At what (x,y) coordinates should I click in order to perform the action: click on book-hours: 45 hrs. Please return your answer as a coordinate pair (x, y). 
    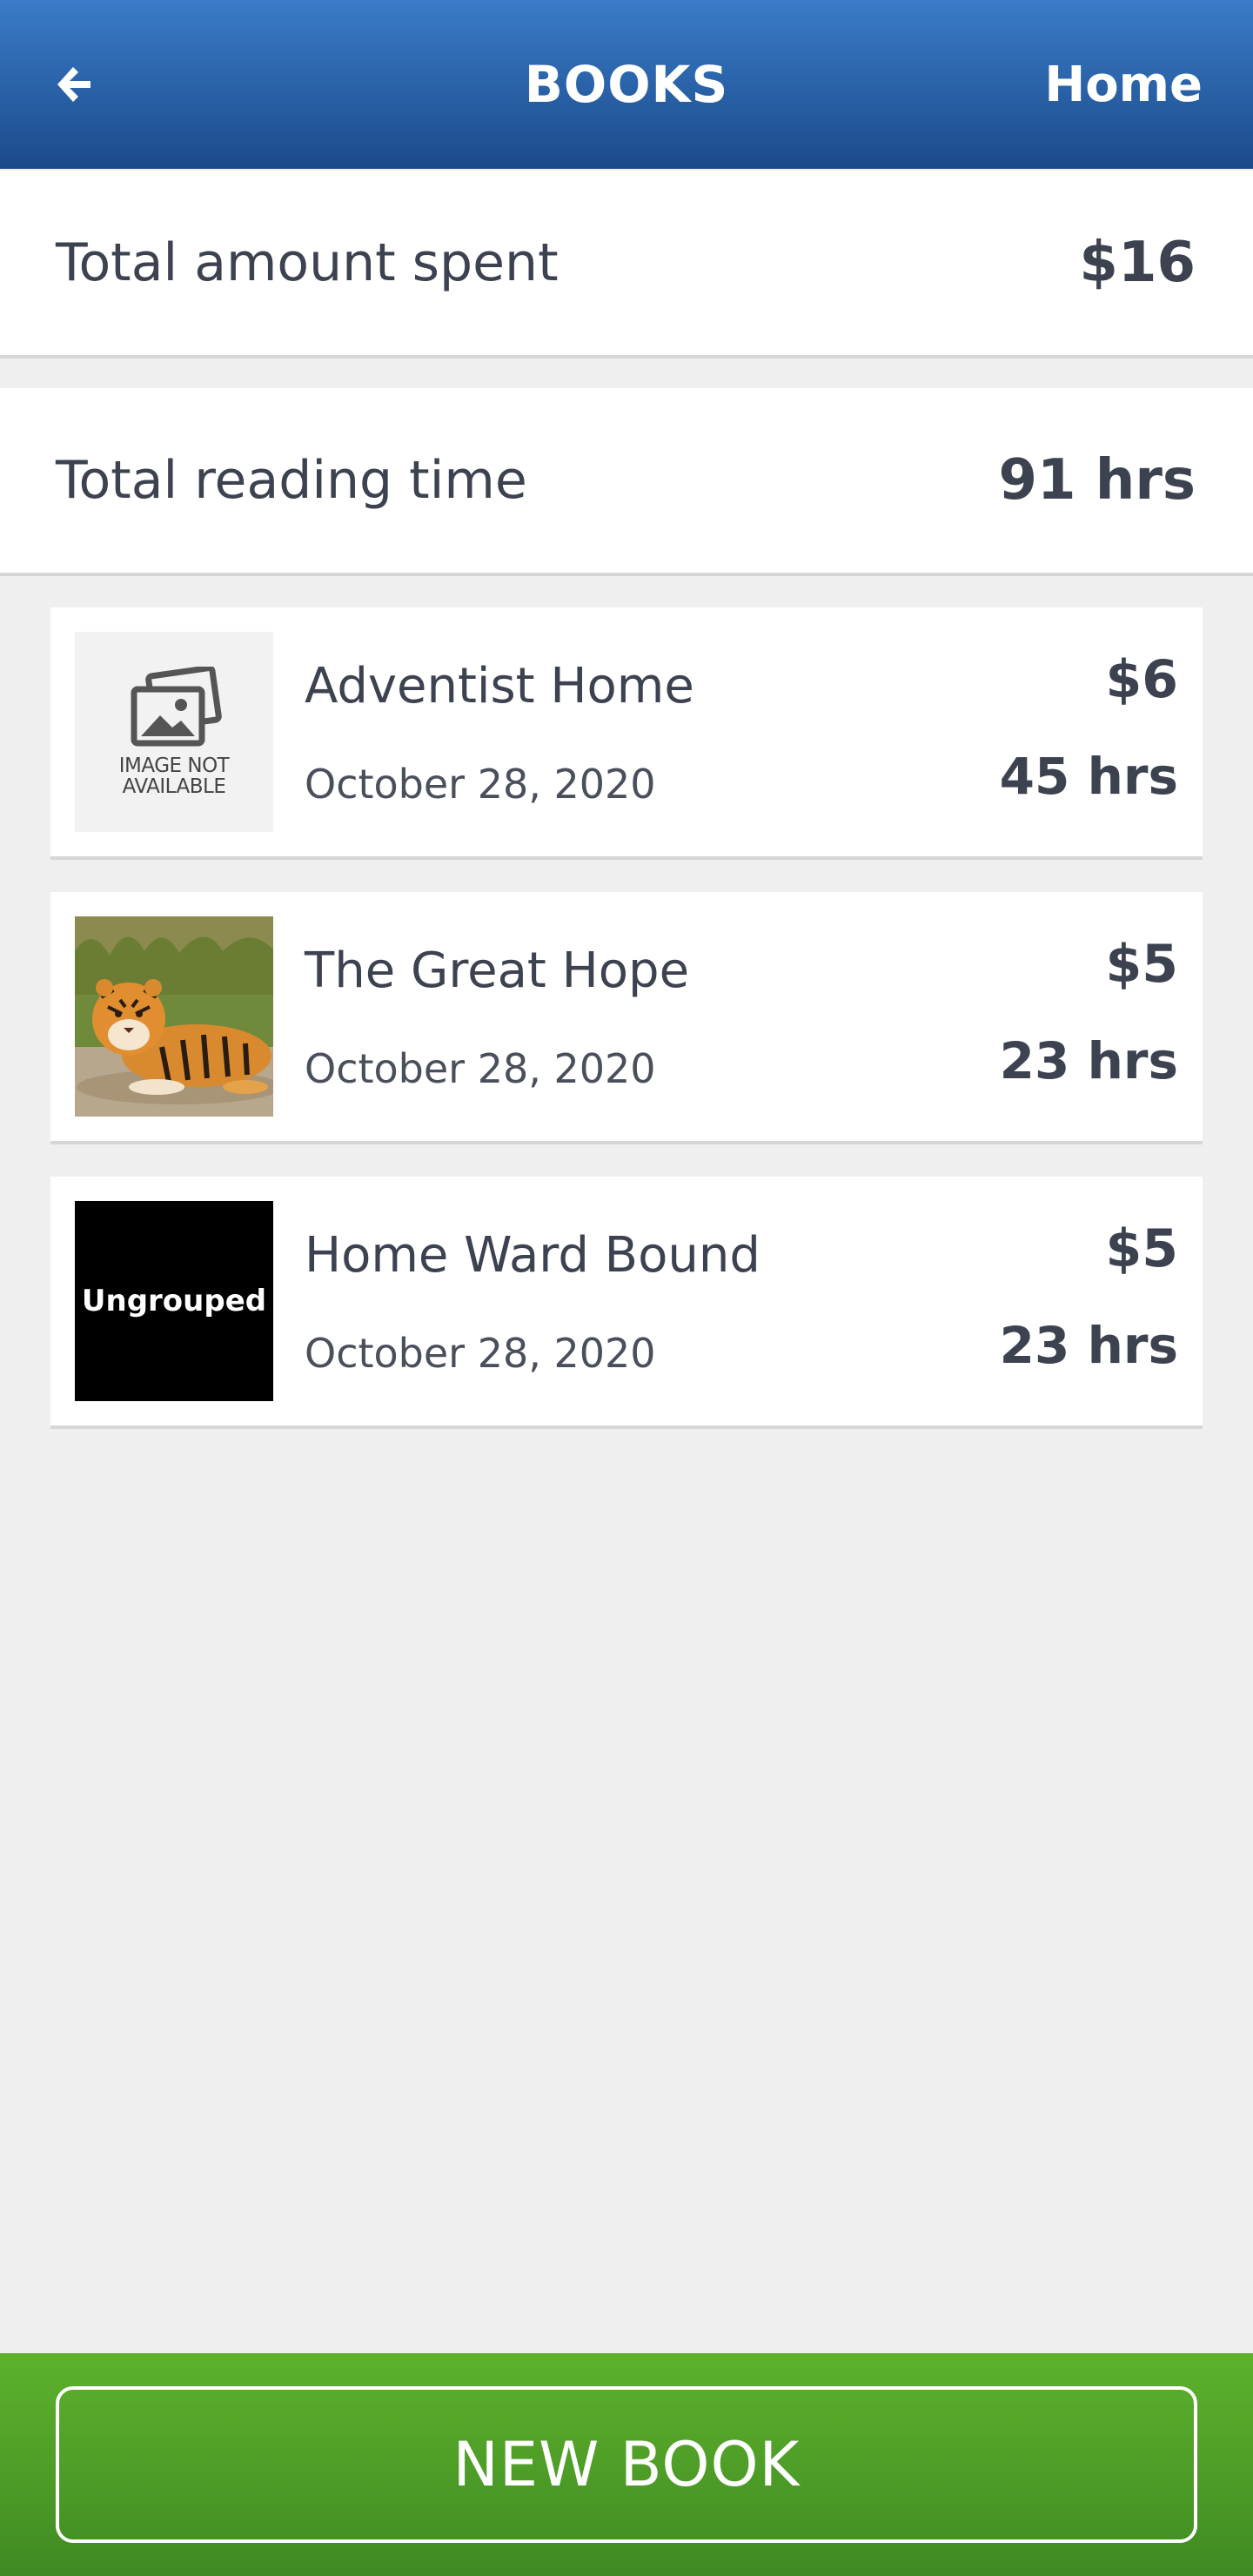
    Looking at the image, I should click on (1088, 776).